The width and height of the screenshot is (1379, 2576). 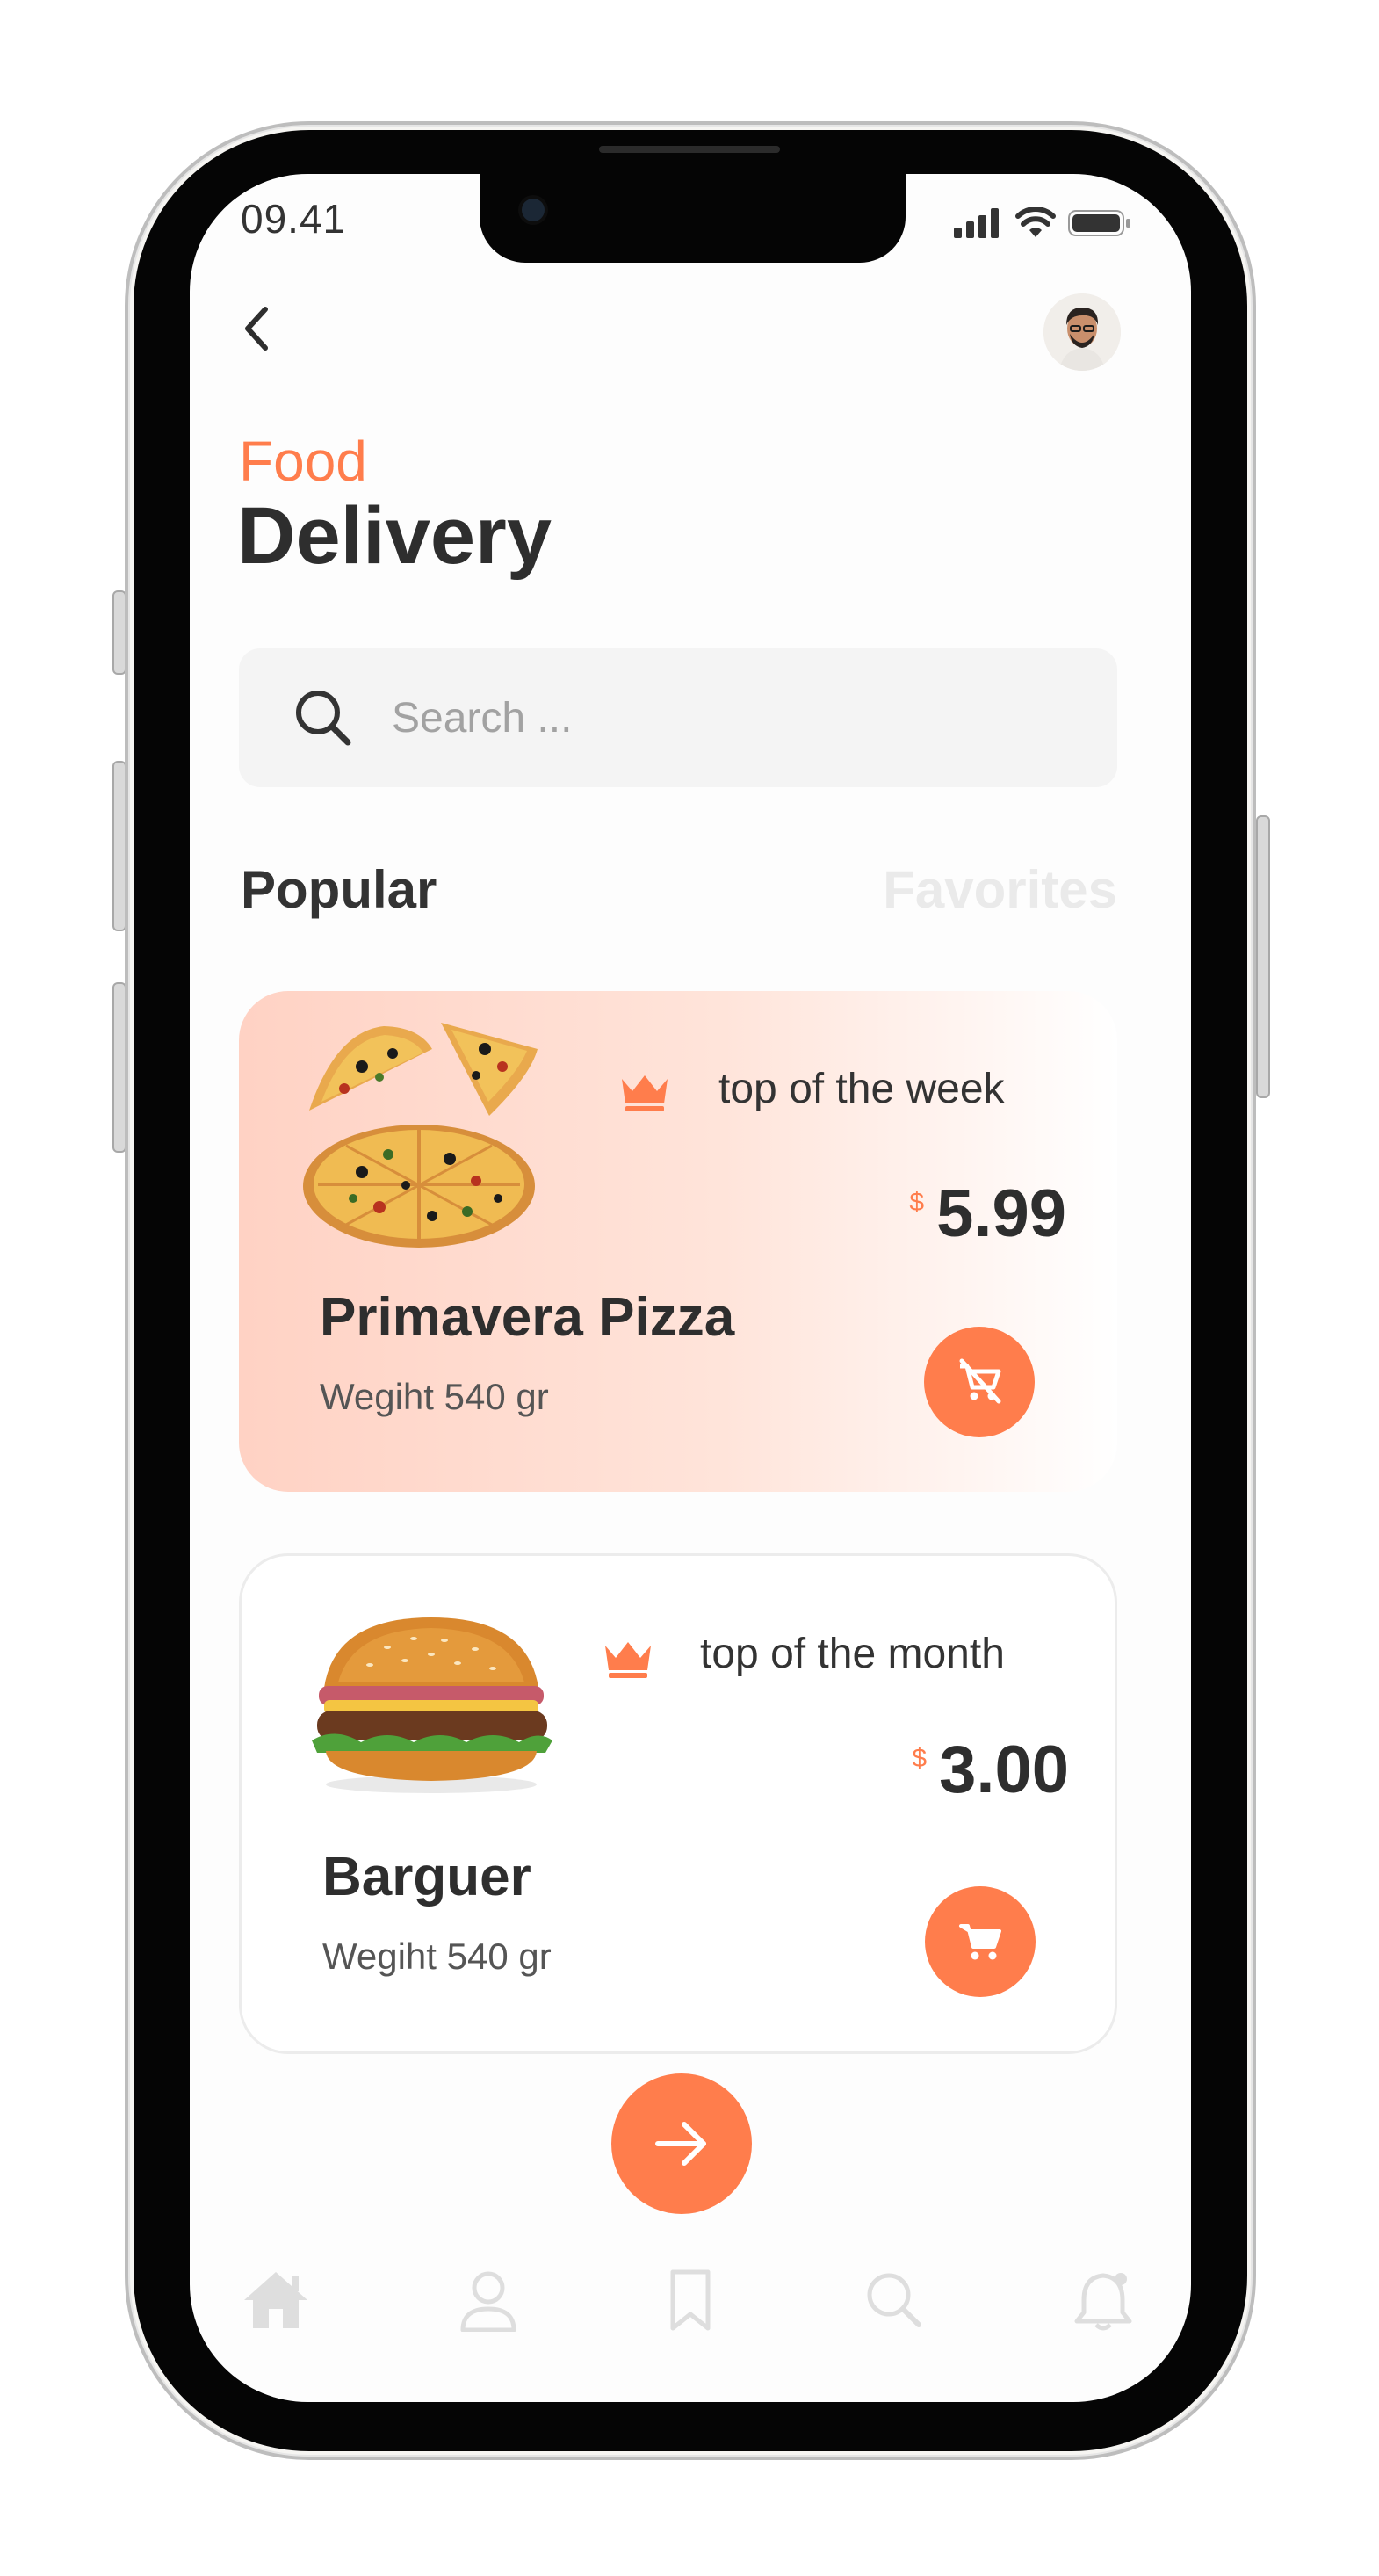 I want to click on user-avatar, so click(x=1082, y=332).